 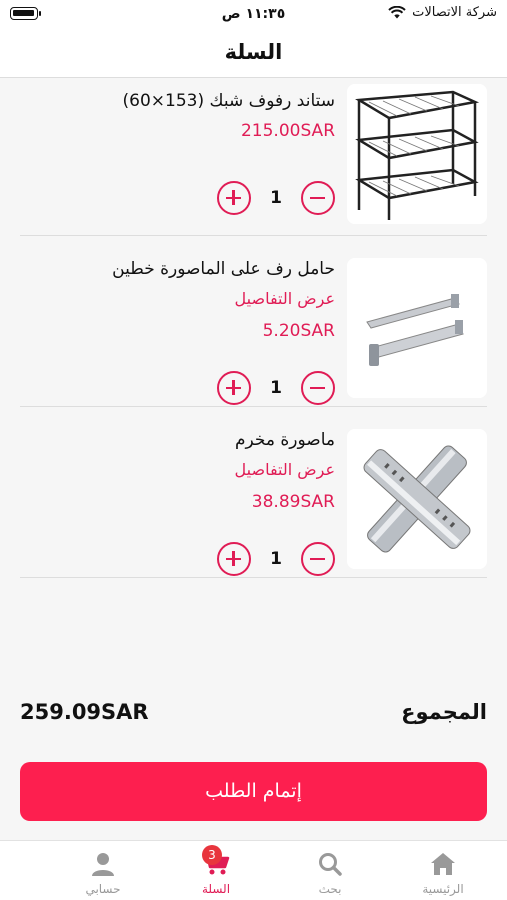 What do you see at coordinates (177, 117) in the screenshot?
I see `item-info: ستاند رفوف شبك (153×60) 215.00SAR` at bounding box center [177, 117].